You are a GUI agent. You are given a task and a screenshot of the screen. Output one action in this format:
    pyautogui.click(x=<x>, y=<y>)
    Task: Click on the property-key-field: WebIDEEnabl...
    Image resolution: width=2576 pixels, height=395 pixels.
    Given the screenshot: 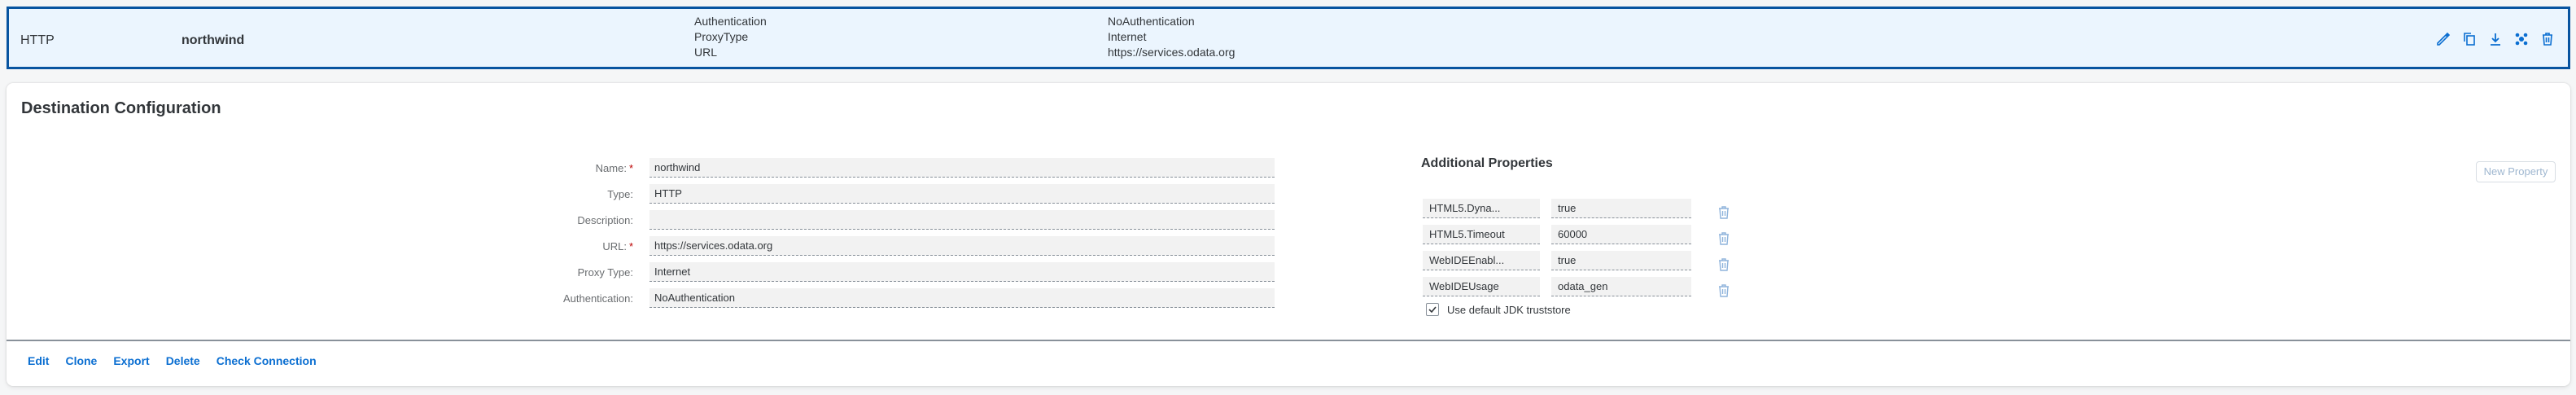 What is the action you would take?
    pyautogui.click(x=1481, y=260)
    